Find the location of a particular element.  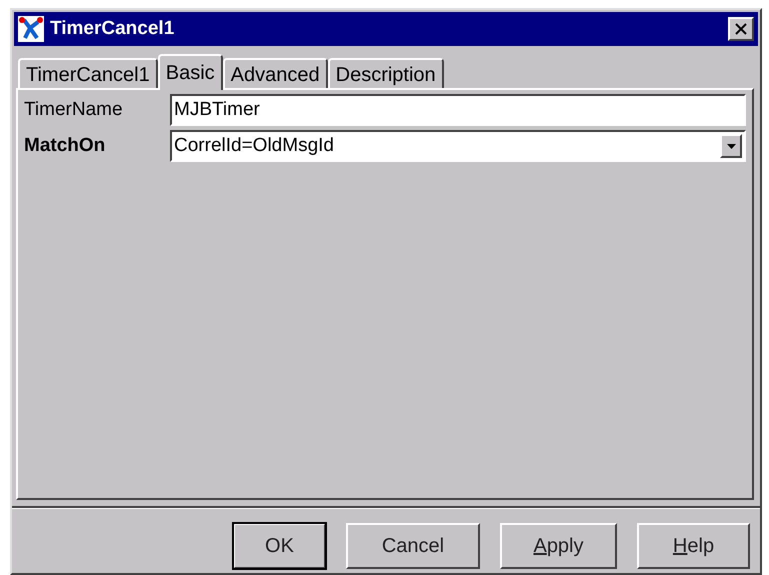

dialog-button: Cancel is located at coordinates (413, 546).